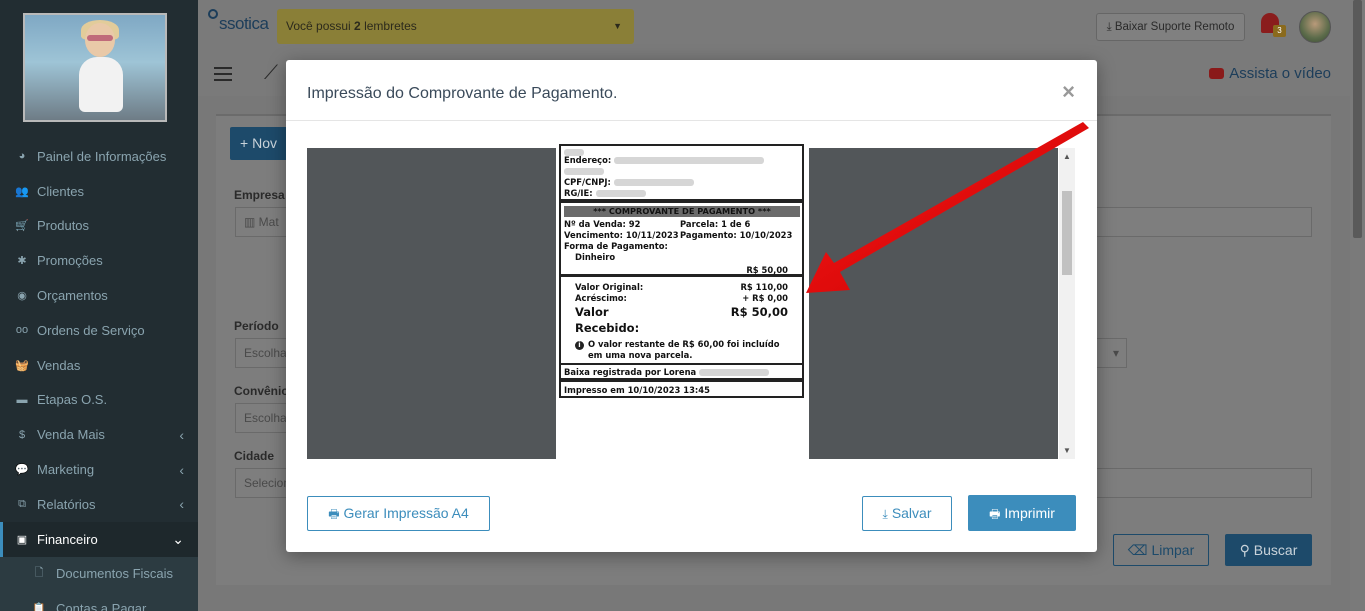 This screenshot has height=611, width=1365. Describe the element at coordinates (1067, 156) in the screenshot. I see `scroll-up-icon: ▲` at that location.